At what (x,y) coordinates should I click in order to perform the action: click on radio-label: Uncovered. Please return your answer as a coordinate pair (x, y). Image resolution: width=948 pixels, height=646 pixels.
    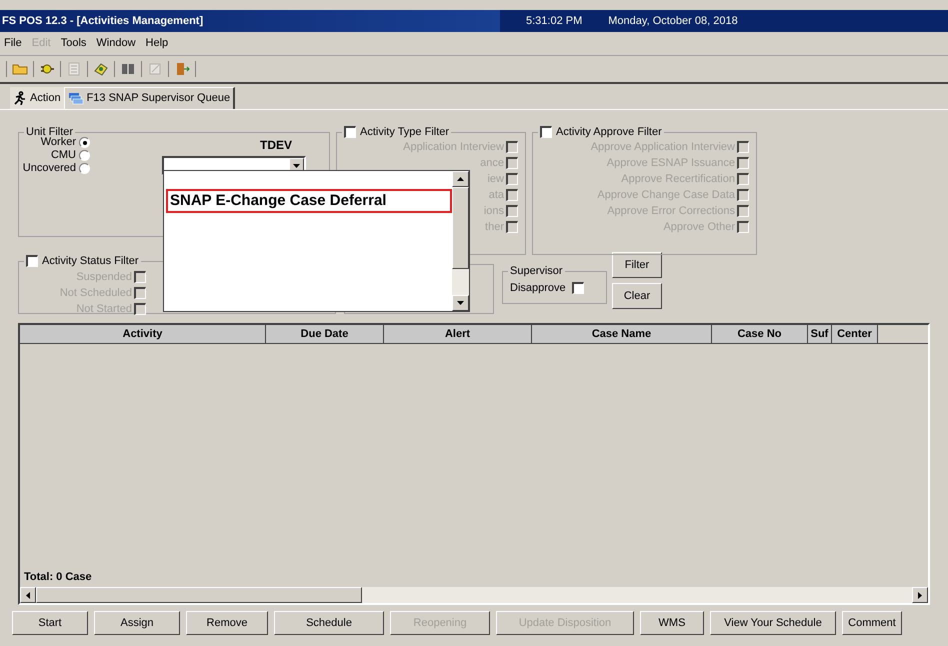
    Looking at the image, I should click on (49, 168).